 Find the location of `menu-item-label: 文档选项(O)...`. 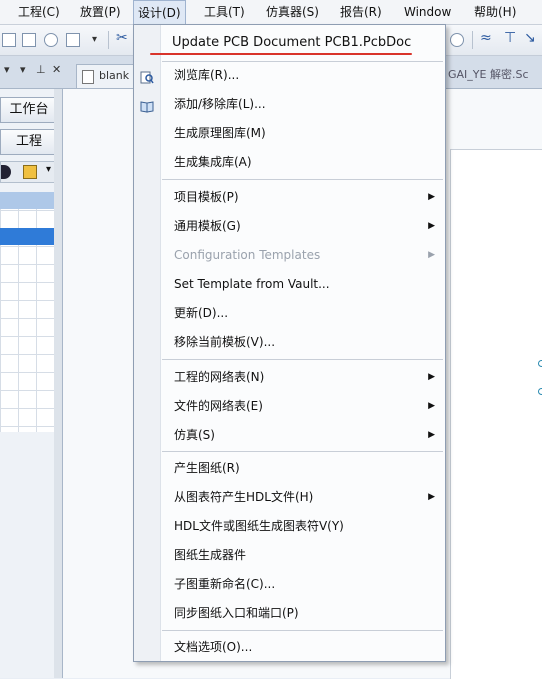

menu-item-label: 文档选项(O)... is located at coordinates (213, 647).